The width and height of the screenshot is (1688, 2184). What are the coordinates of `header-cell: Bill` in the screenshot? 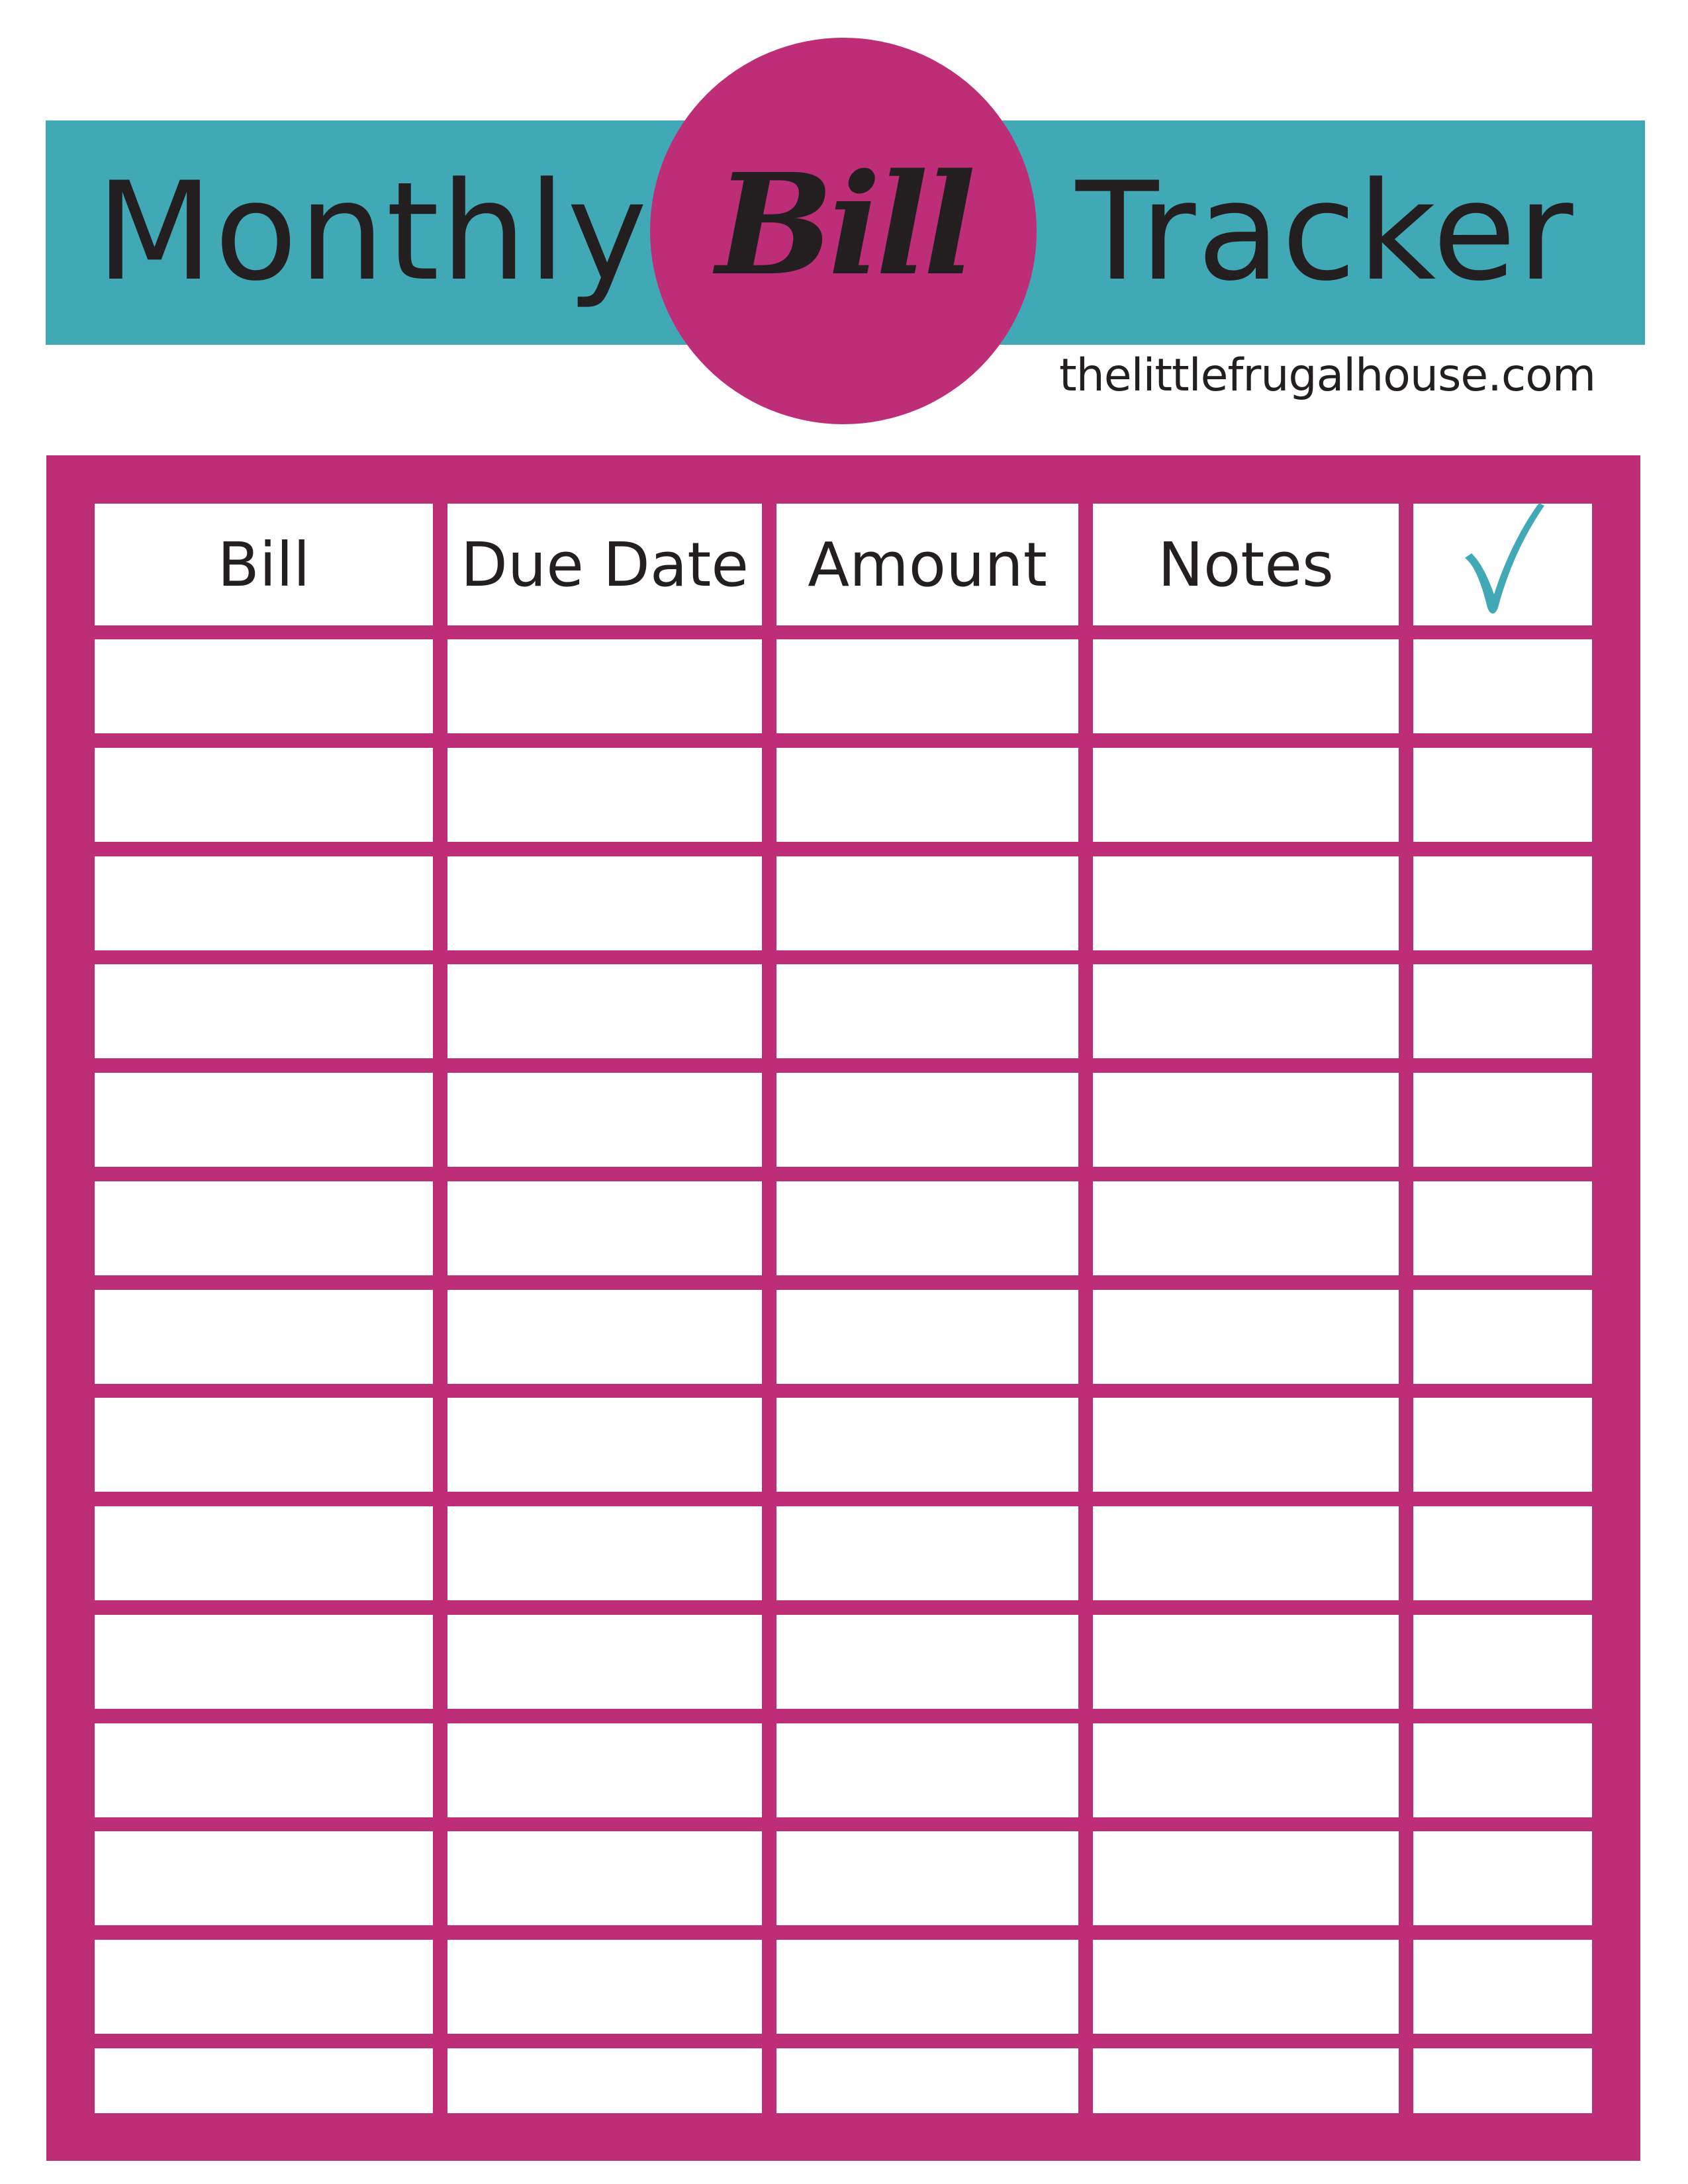 It's located at (264, 564).